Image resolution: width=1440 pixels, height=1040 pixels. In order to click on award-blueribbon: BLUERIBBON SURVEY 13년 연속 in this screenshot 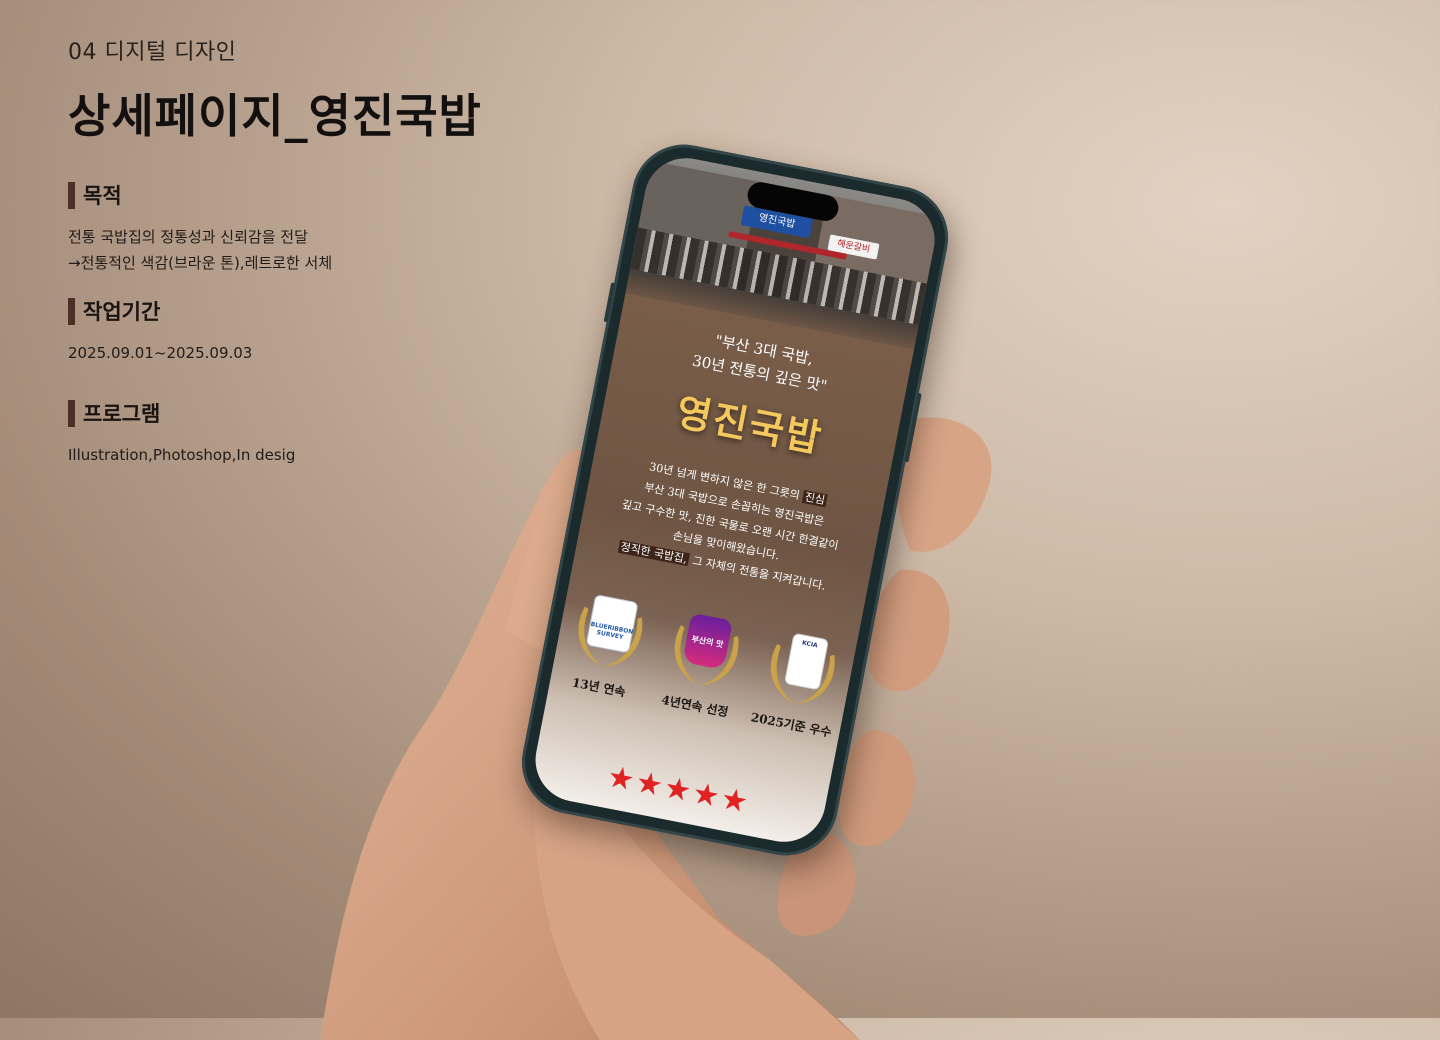, I will do `click(607, 643)`.